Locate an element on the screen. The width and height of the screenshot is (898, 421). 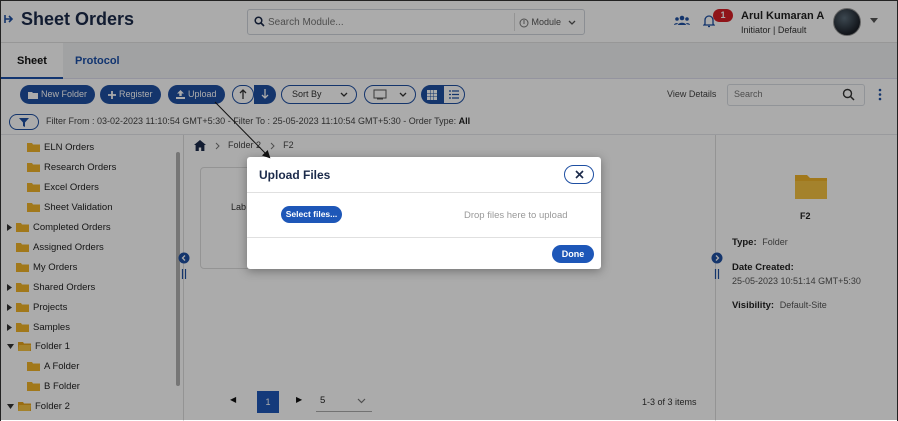
dialog-header: Upload Files is located at coordinates (424, 175).